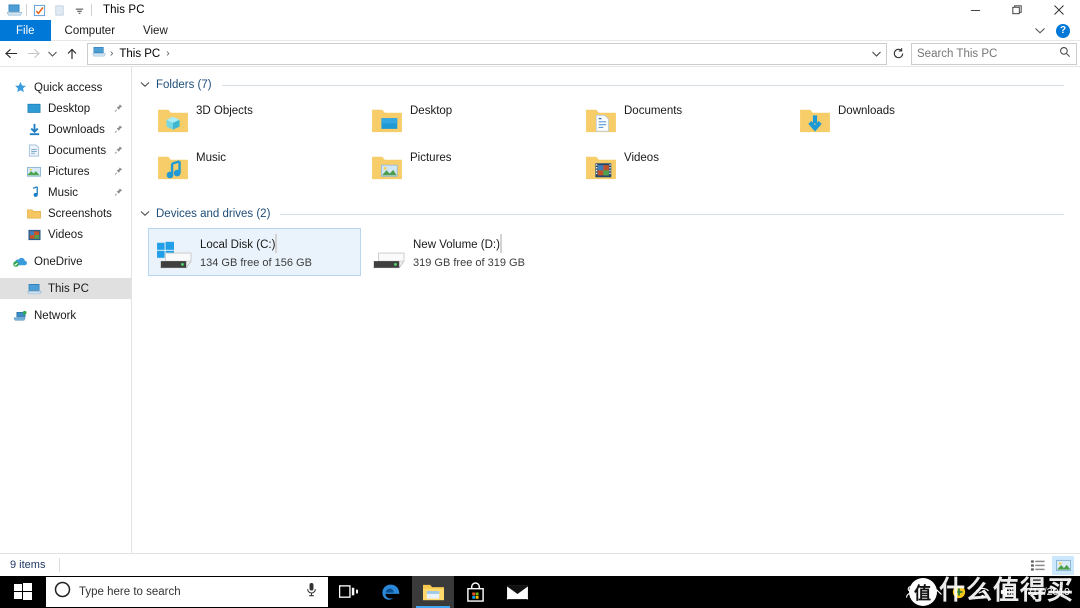 This screenshot has height=608, width=1080. What do you see at coordinates (52, 54) in the screenshot?
I see `recent-locations-chevron-icon` at bounding box center [52, 54].